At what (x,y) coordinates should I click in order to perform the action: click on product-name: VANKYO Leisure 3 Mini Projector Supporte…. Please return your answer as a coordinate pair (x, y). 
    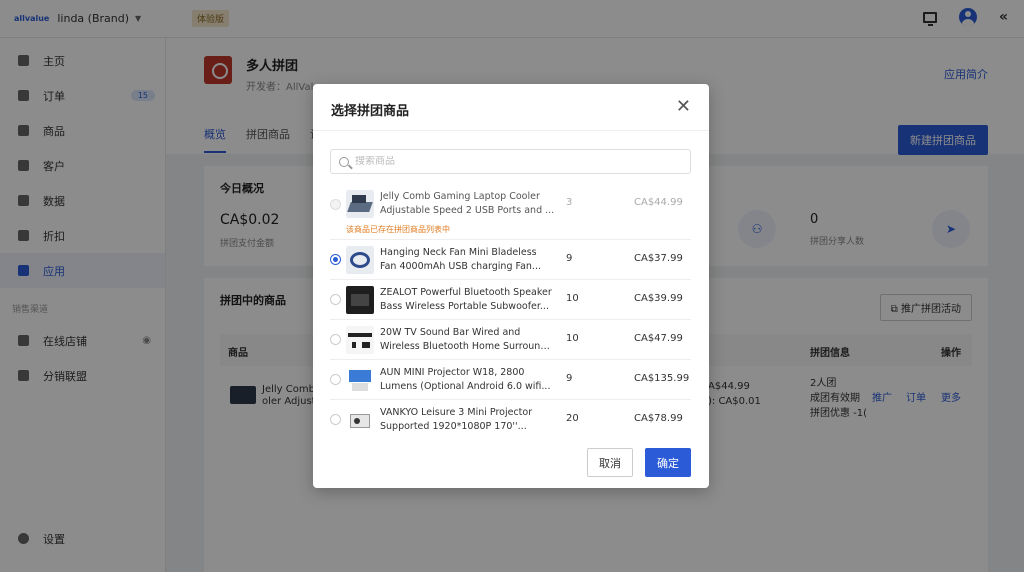
    Looking at the image, I should click on (456, 419).